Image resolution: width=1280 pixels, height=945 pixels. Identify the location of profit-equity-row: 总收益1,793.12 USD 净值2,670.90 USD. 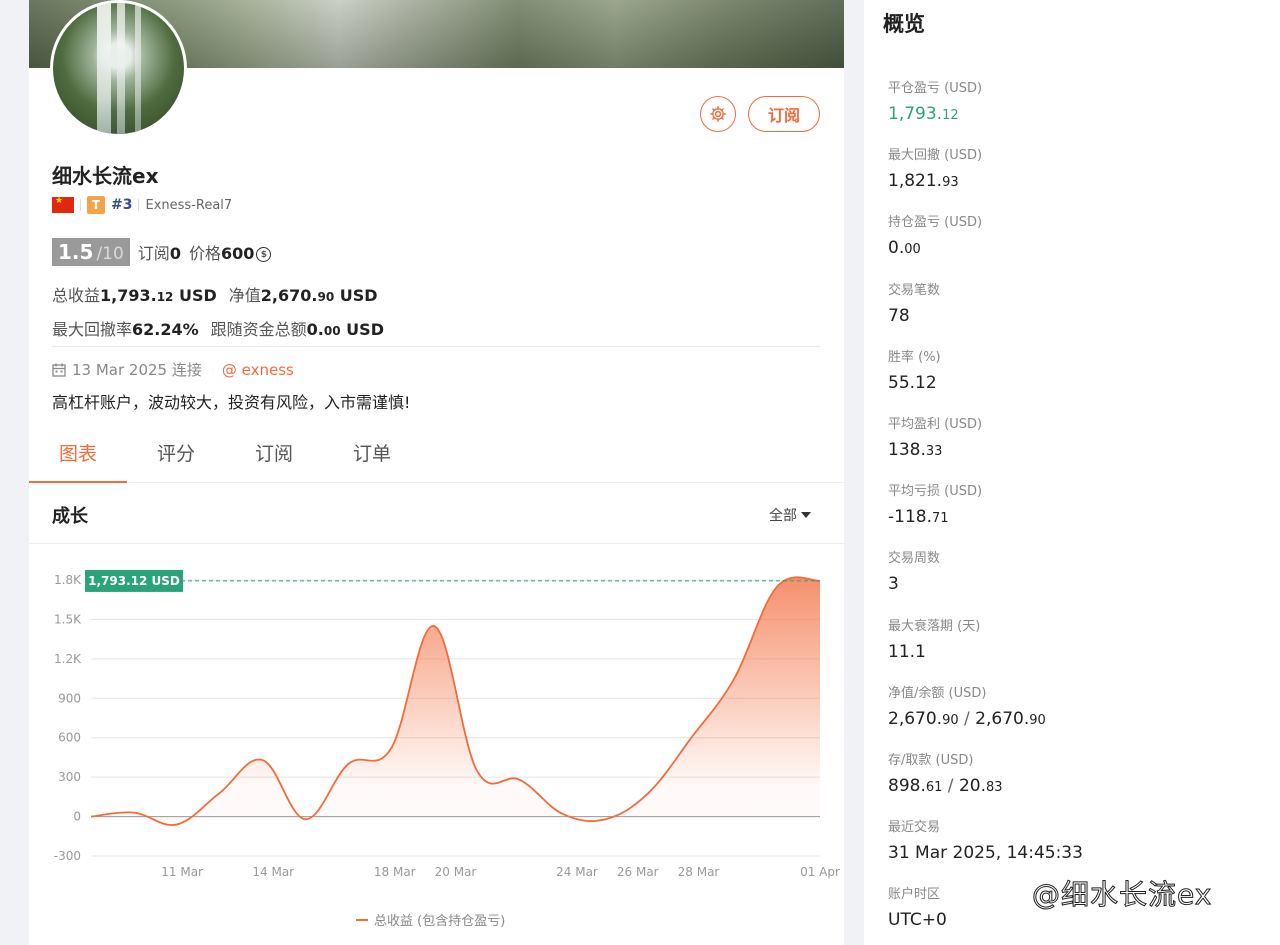
(215, 295).